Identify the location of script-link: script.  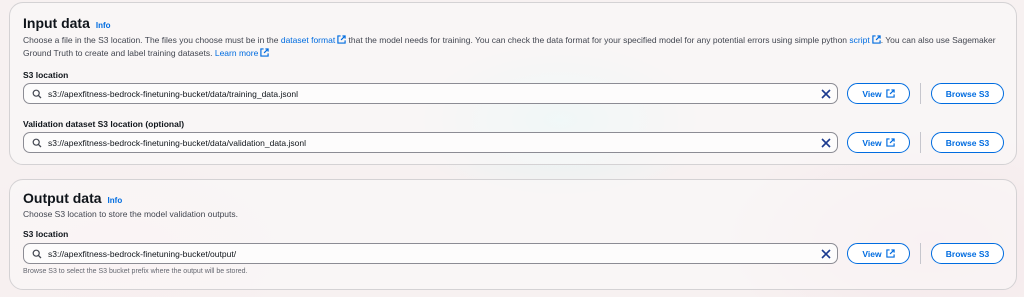
(865, 40).